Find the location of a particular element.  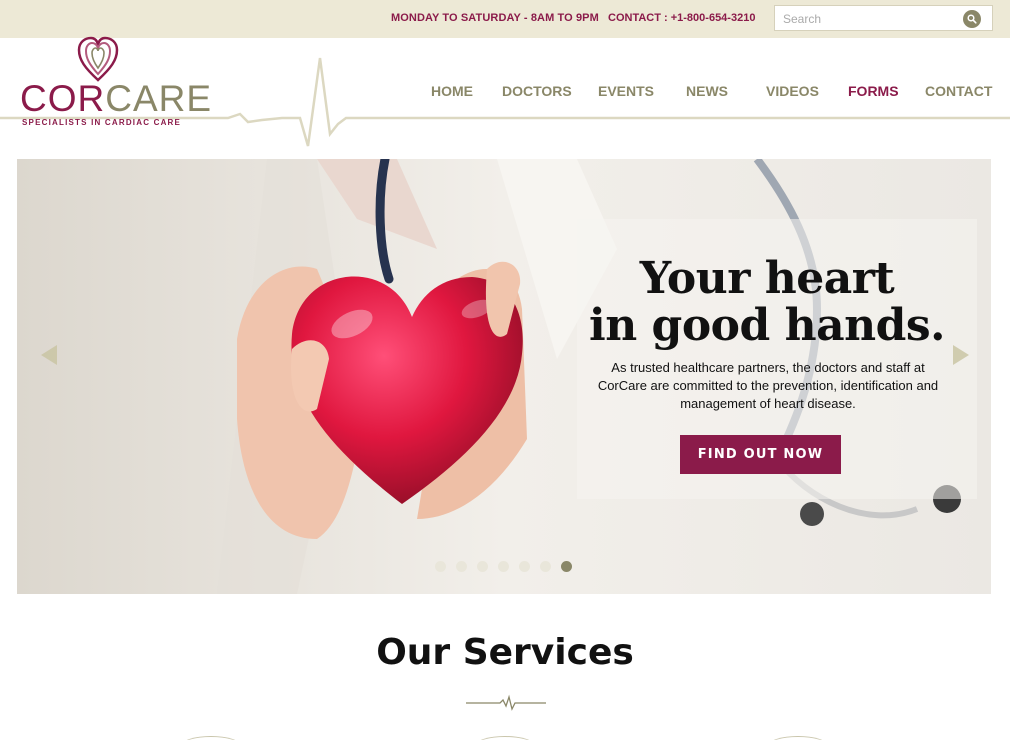

nav-item-videos: VIDEOS is located at coordinates (792, 91).